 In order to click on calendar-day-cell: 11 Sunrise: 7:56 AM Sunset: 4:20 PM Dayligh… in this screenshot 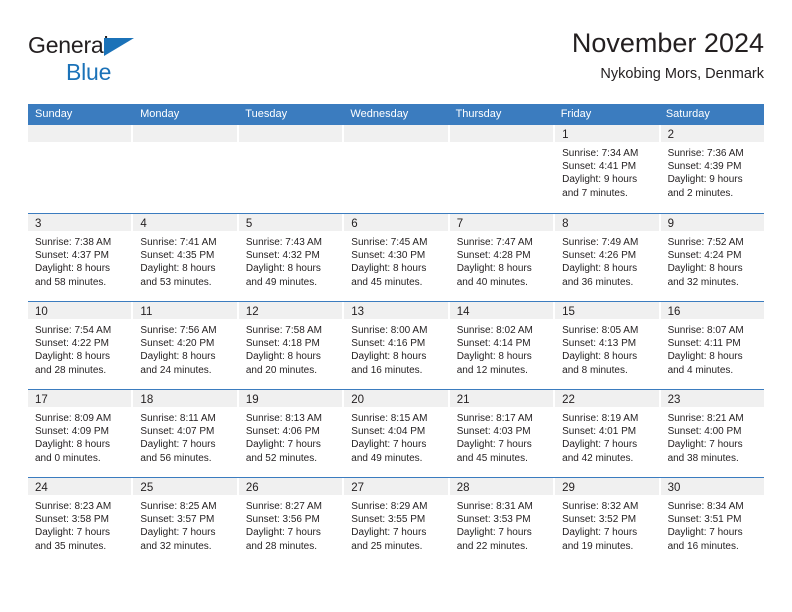, I will do `click(185, 345)`.